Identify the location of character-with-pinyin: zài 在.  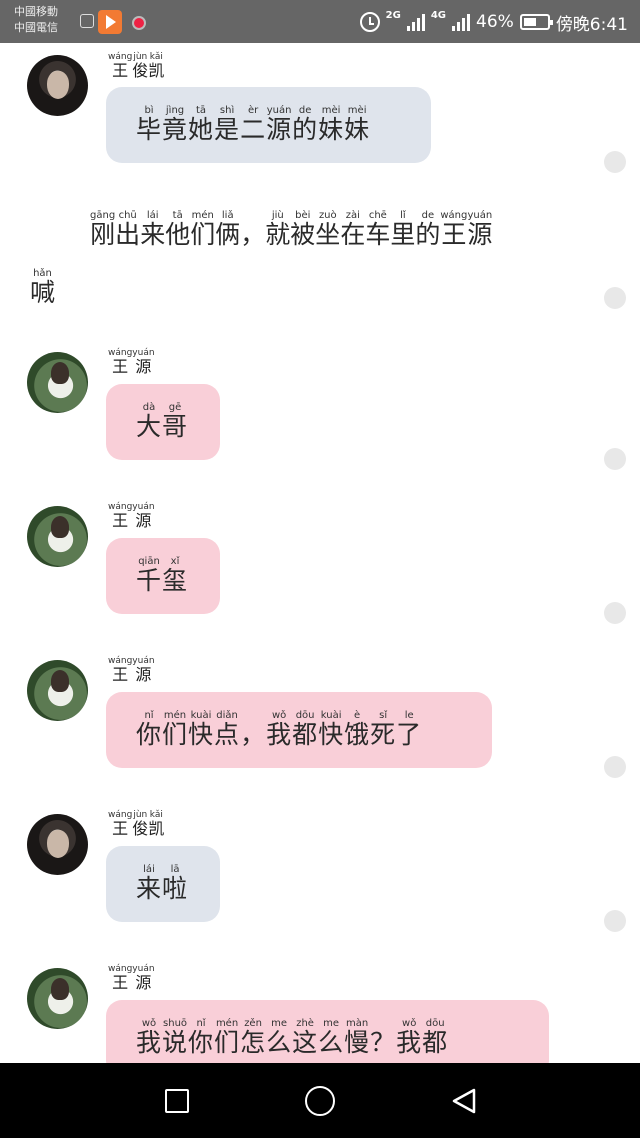
(352, 230).